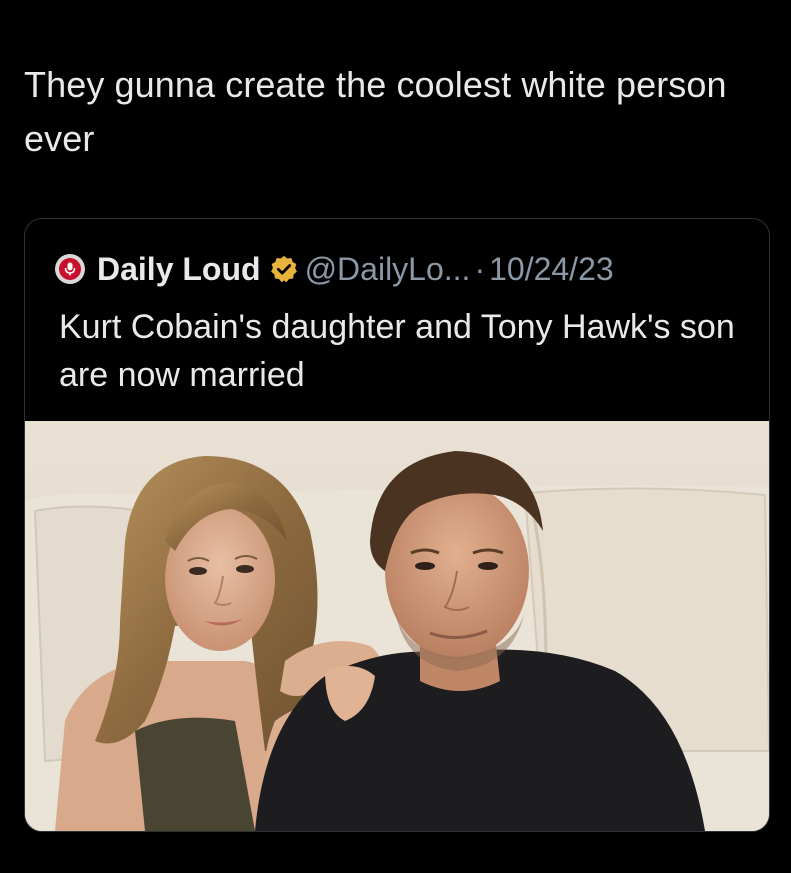 The width and height of the screenshot is (791, 873). Describe the element at coordinates (179, 269) in the screenshot. I see `quoted-author-name: Daily Loud` at that location.